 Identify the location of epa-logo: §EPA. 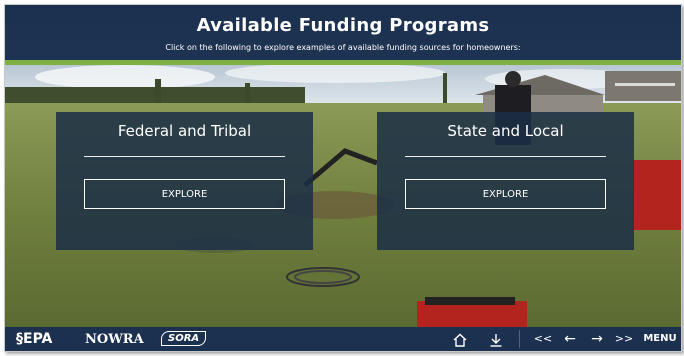
(34, 339).